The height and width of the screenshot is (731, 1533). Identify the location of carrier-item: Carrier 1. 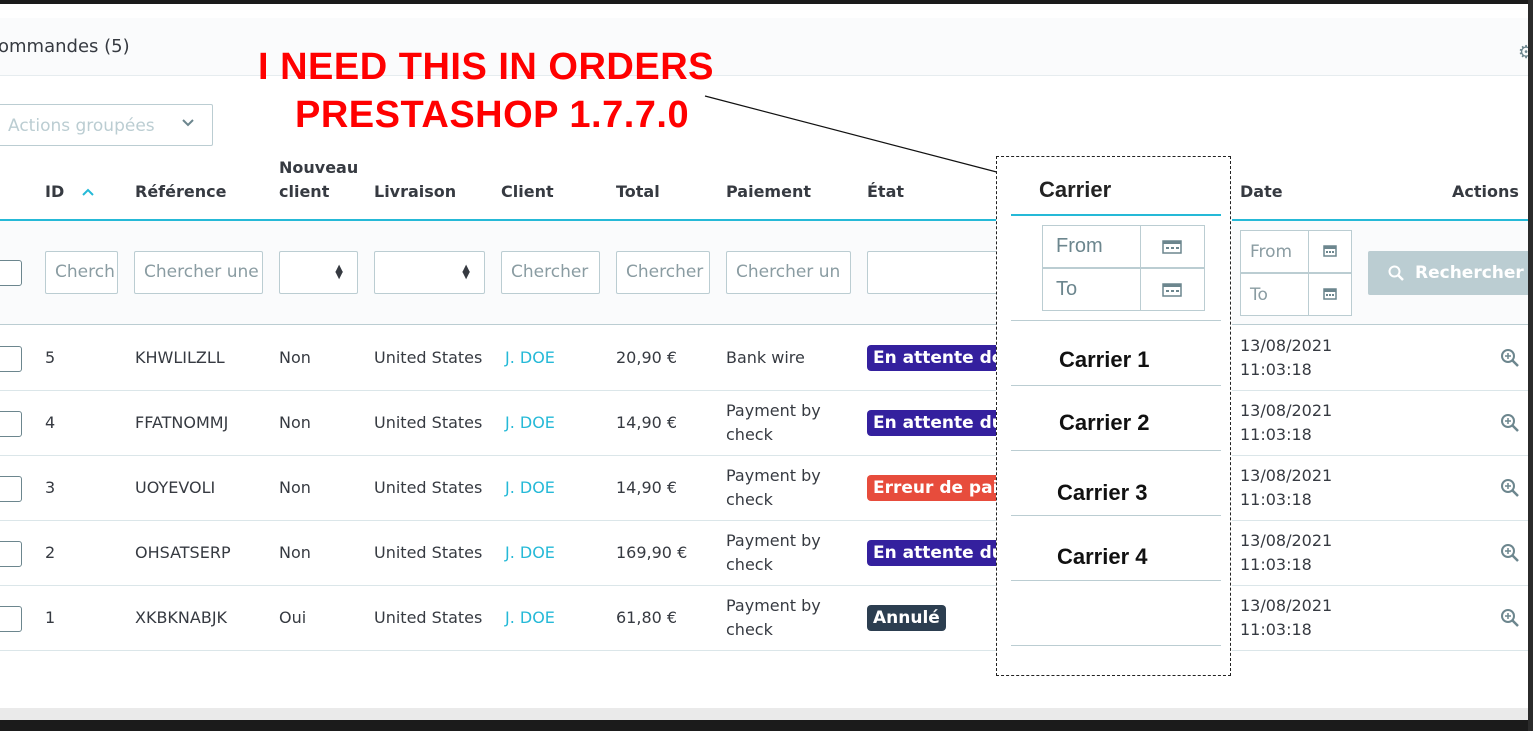
(1104, 360).